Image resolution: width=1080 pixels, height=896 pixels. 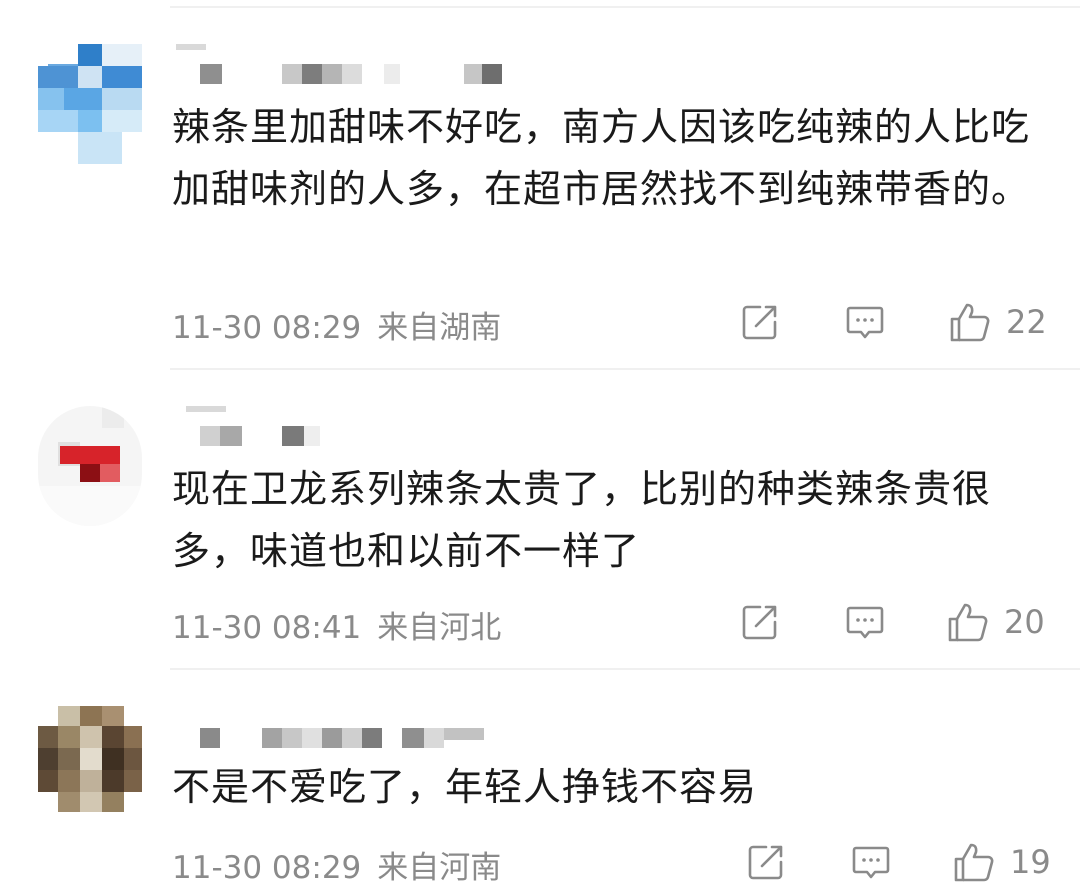 I want to click on comment-location: 来自河南, so click(x=439, y=868).